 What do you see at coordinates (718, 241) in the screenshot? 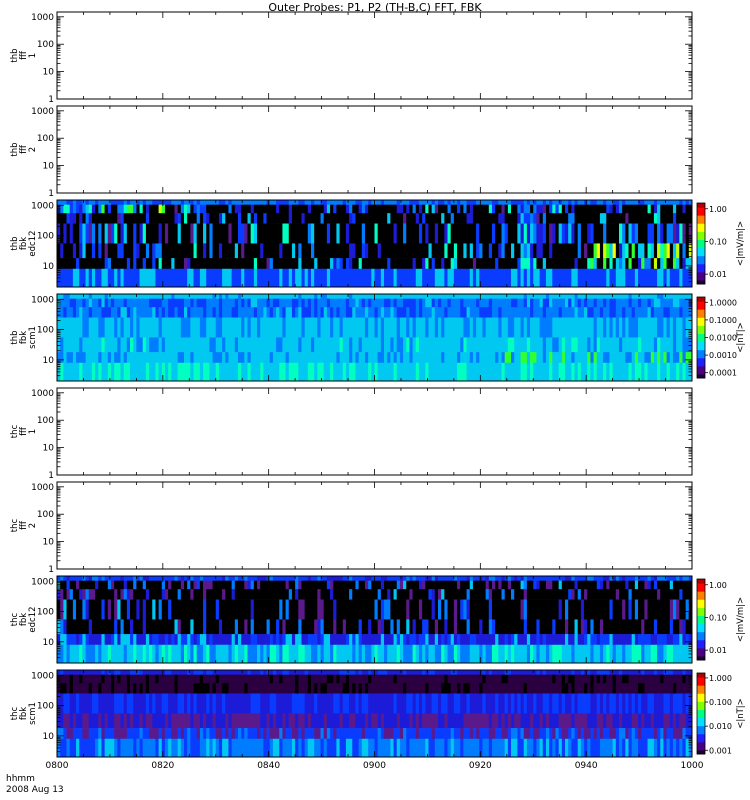
I see `colorbar-tick-label: 0.10` at bounding box center [718, 241].